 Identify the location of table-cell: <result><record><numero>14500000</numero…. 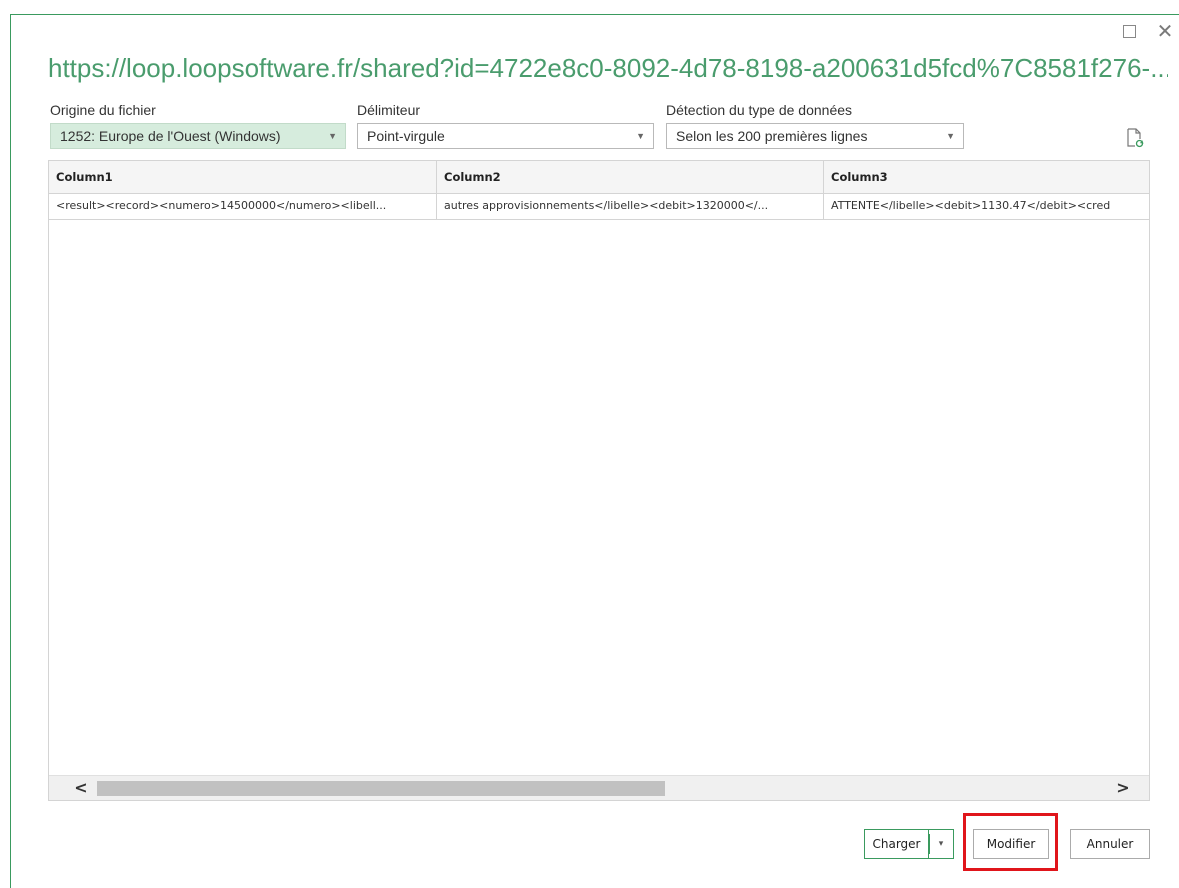
(243, 206).